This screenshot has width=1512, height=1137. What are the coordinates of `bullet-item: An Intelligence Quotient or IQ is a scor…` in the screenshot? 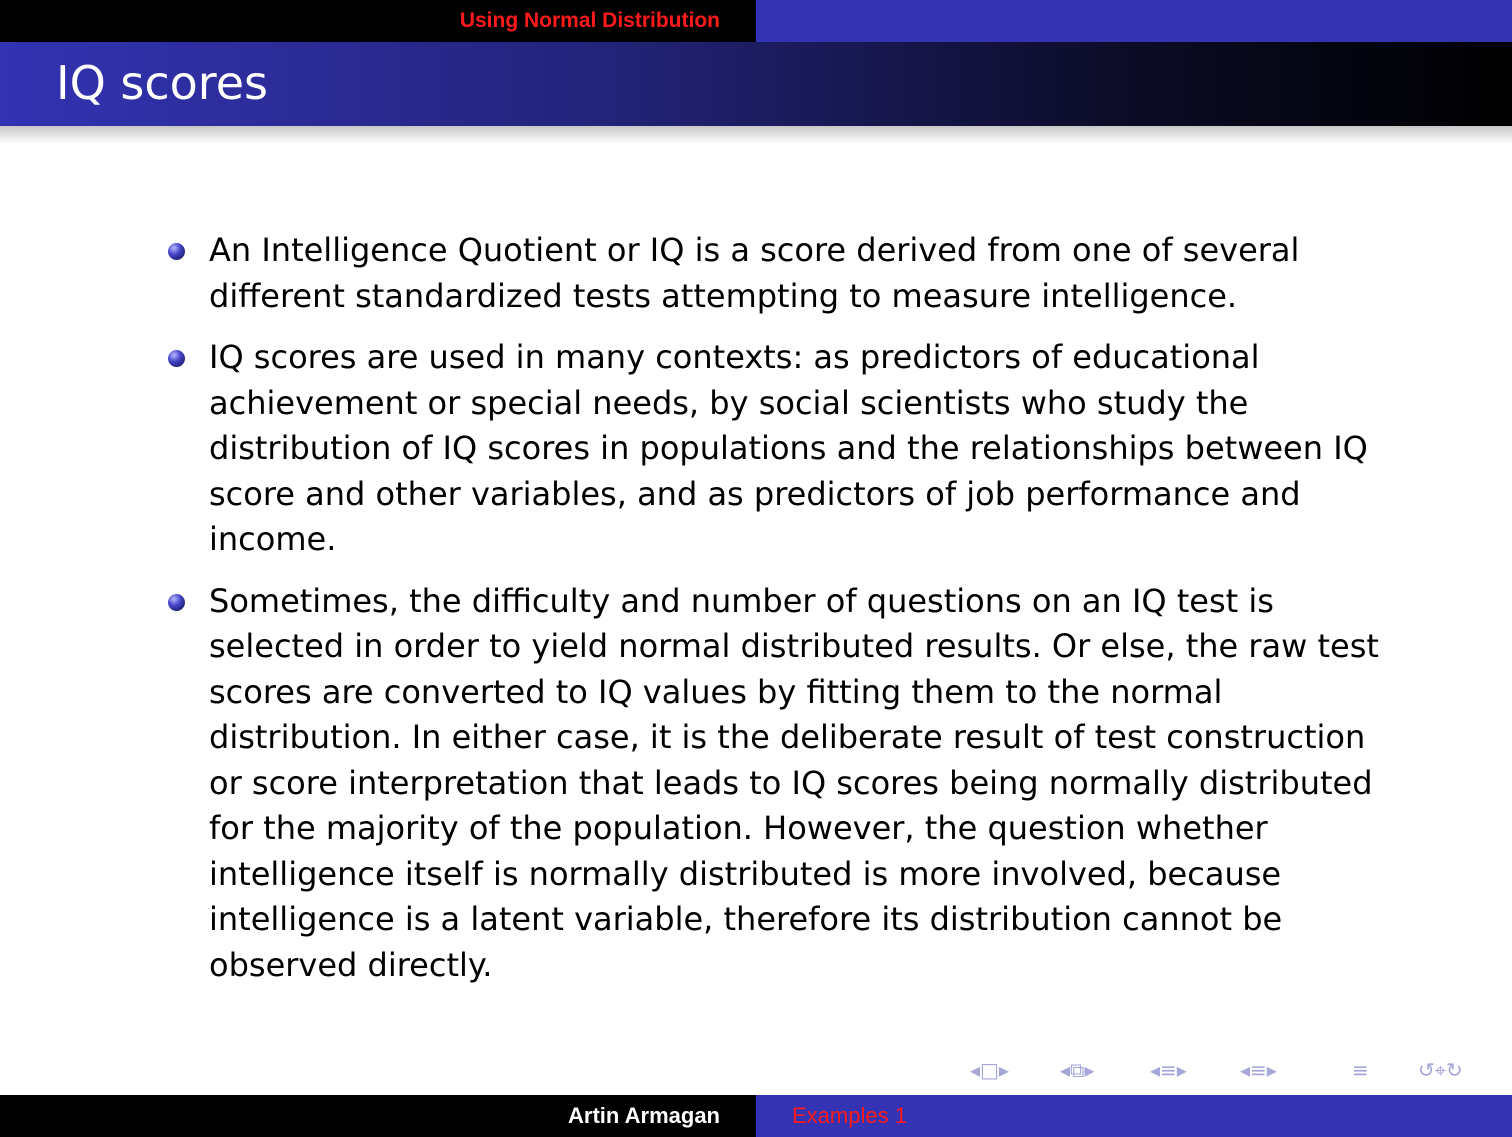 It's located at (786, 273).